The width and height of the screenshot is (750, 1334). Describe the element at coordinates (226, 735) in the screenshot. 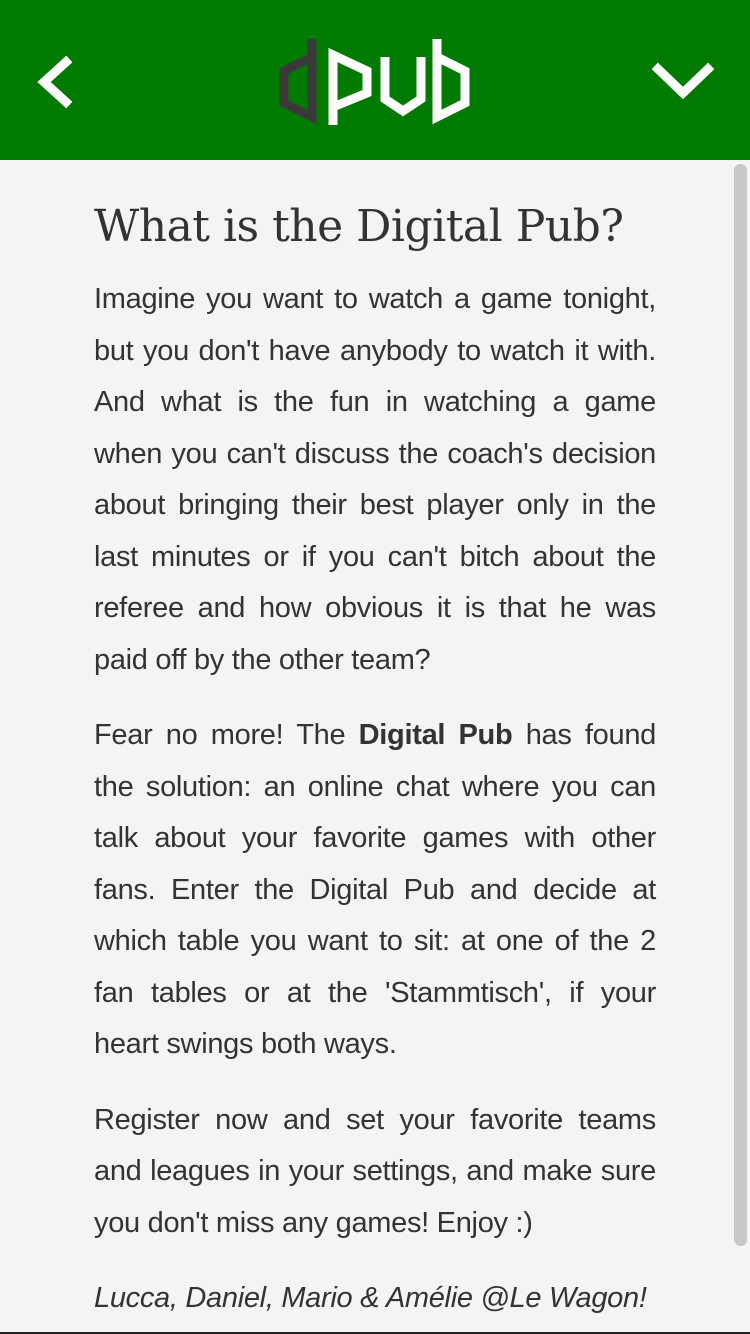

I see `solution-text-start: Fear no more! The` at that location.